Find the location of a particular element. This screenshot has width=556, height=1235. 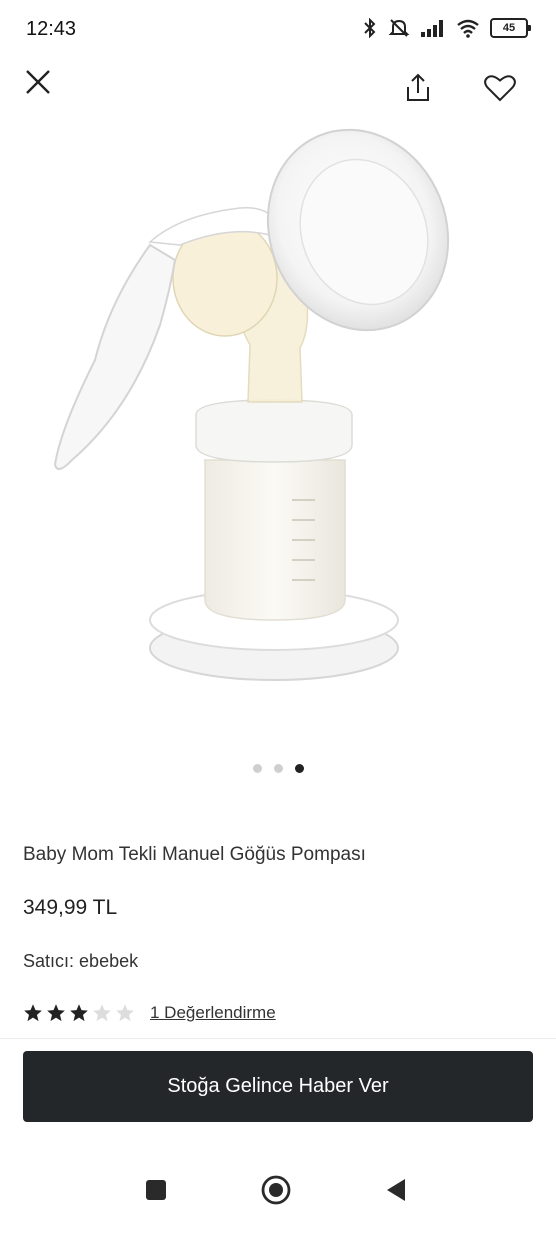

gallery-pagination is located at coordinates (278, 768).